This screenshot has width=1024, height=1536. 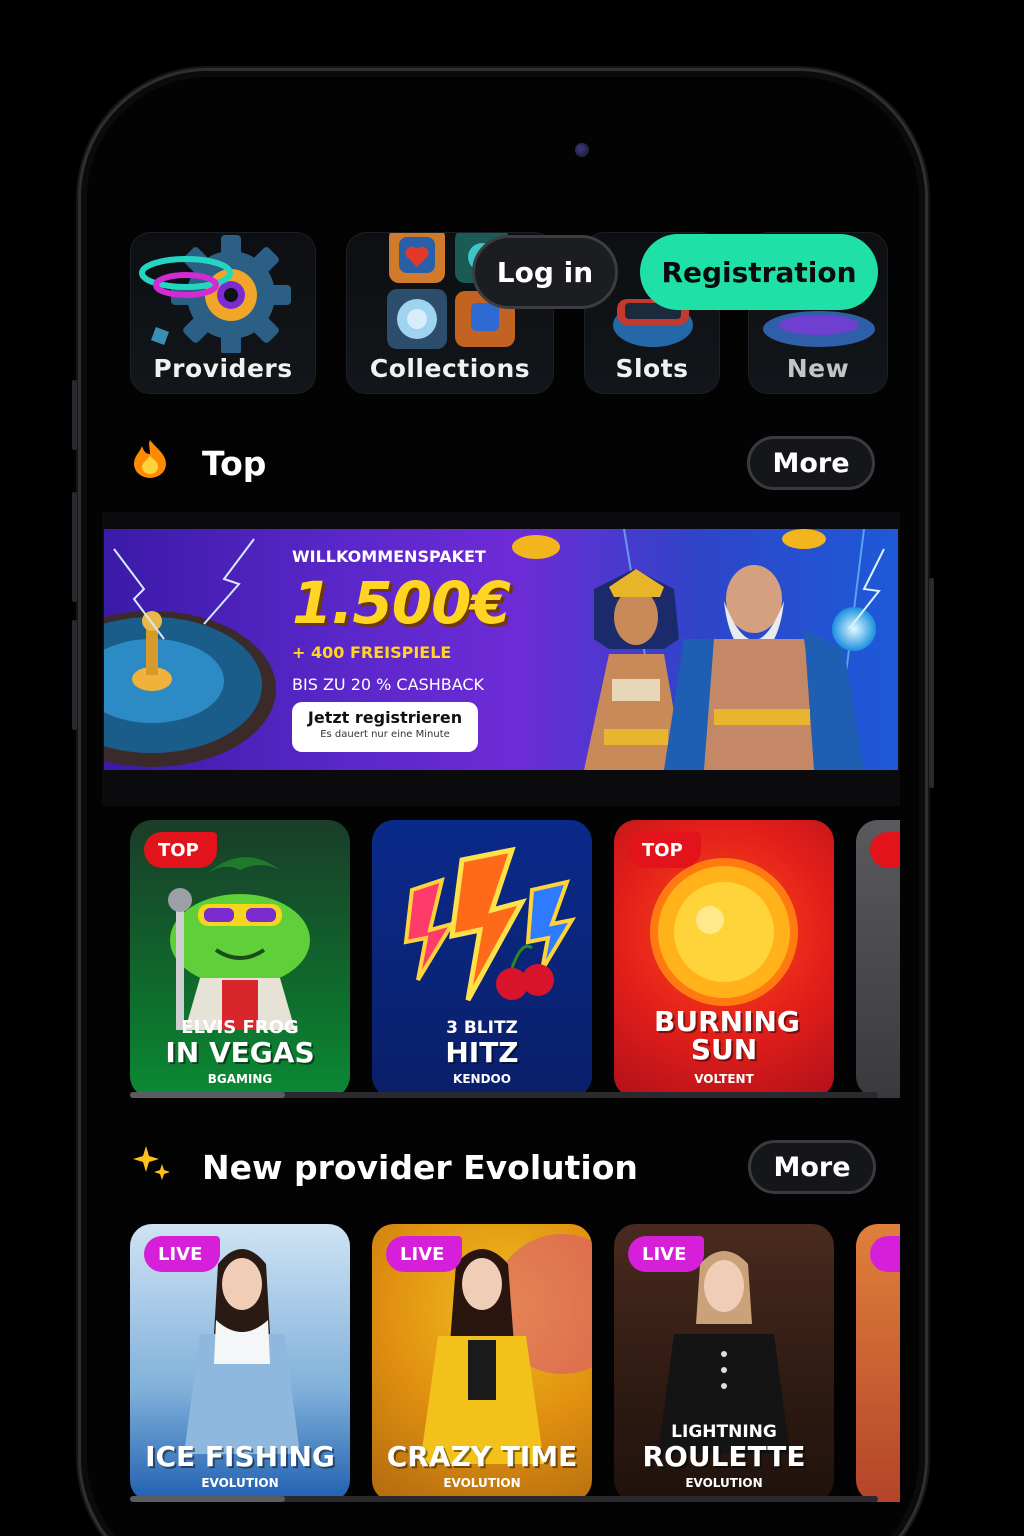 What do you see at coordinates (818, 368) in the screenshot?
I see `category-label: New` at bounding box center [818, 368].